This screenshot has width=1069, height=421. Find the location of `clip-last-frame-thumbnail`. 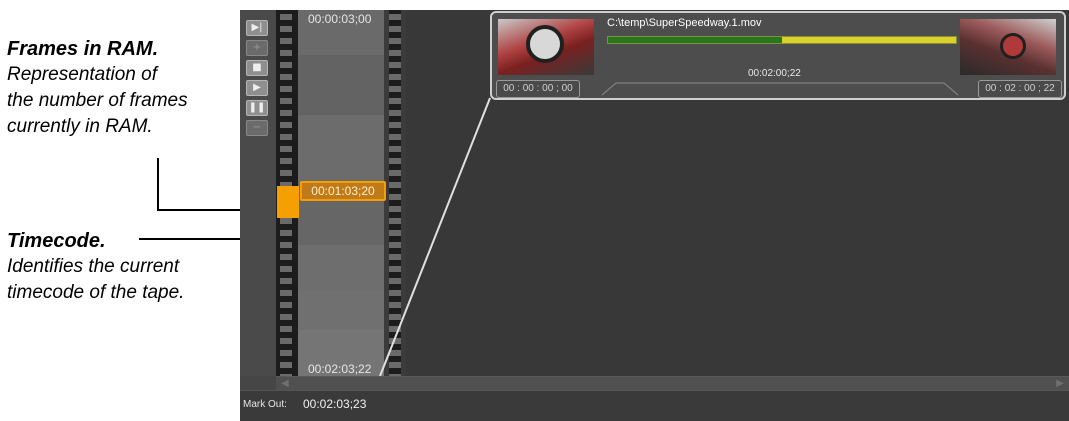

clip-last-frame-thumbnail is located at coordinates (1008, 47).